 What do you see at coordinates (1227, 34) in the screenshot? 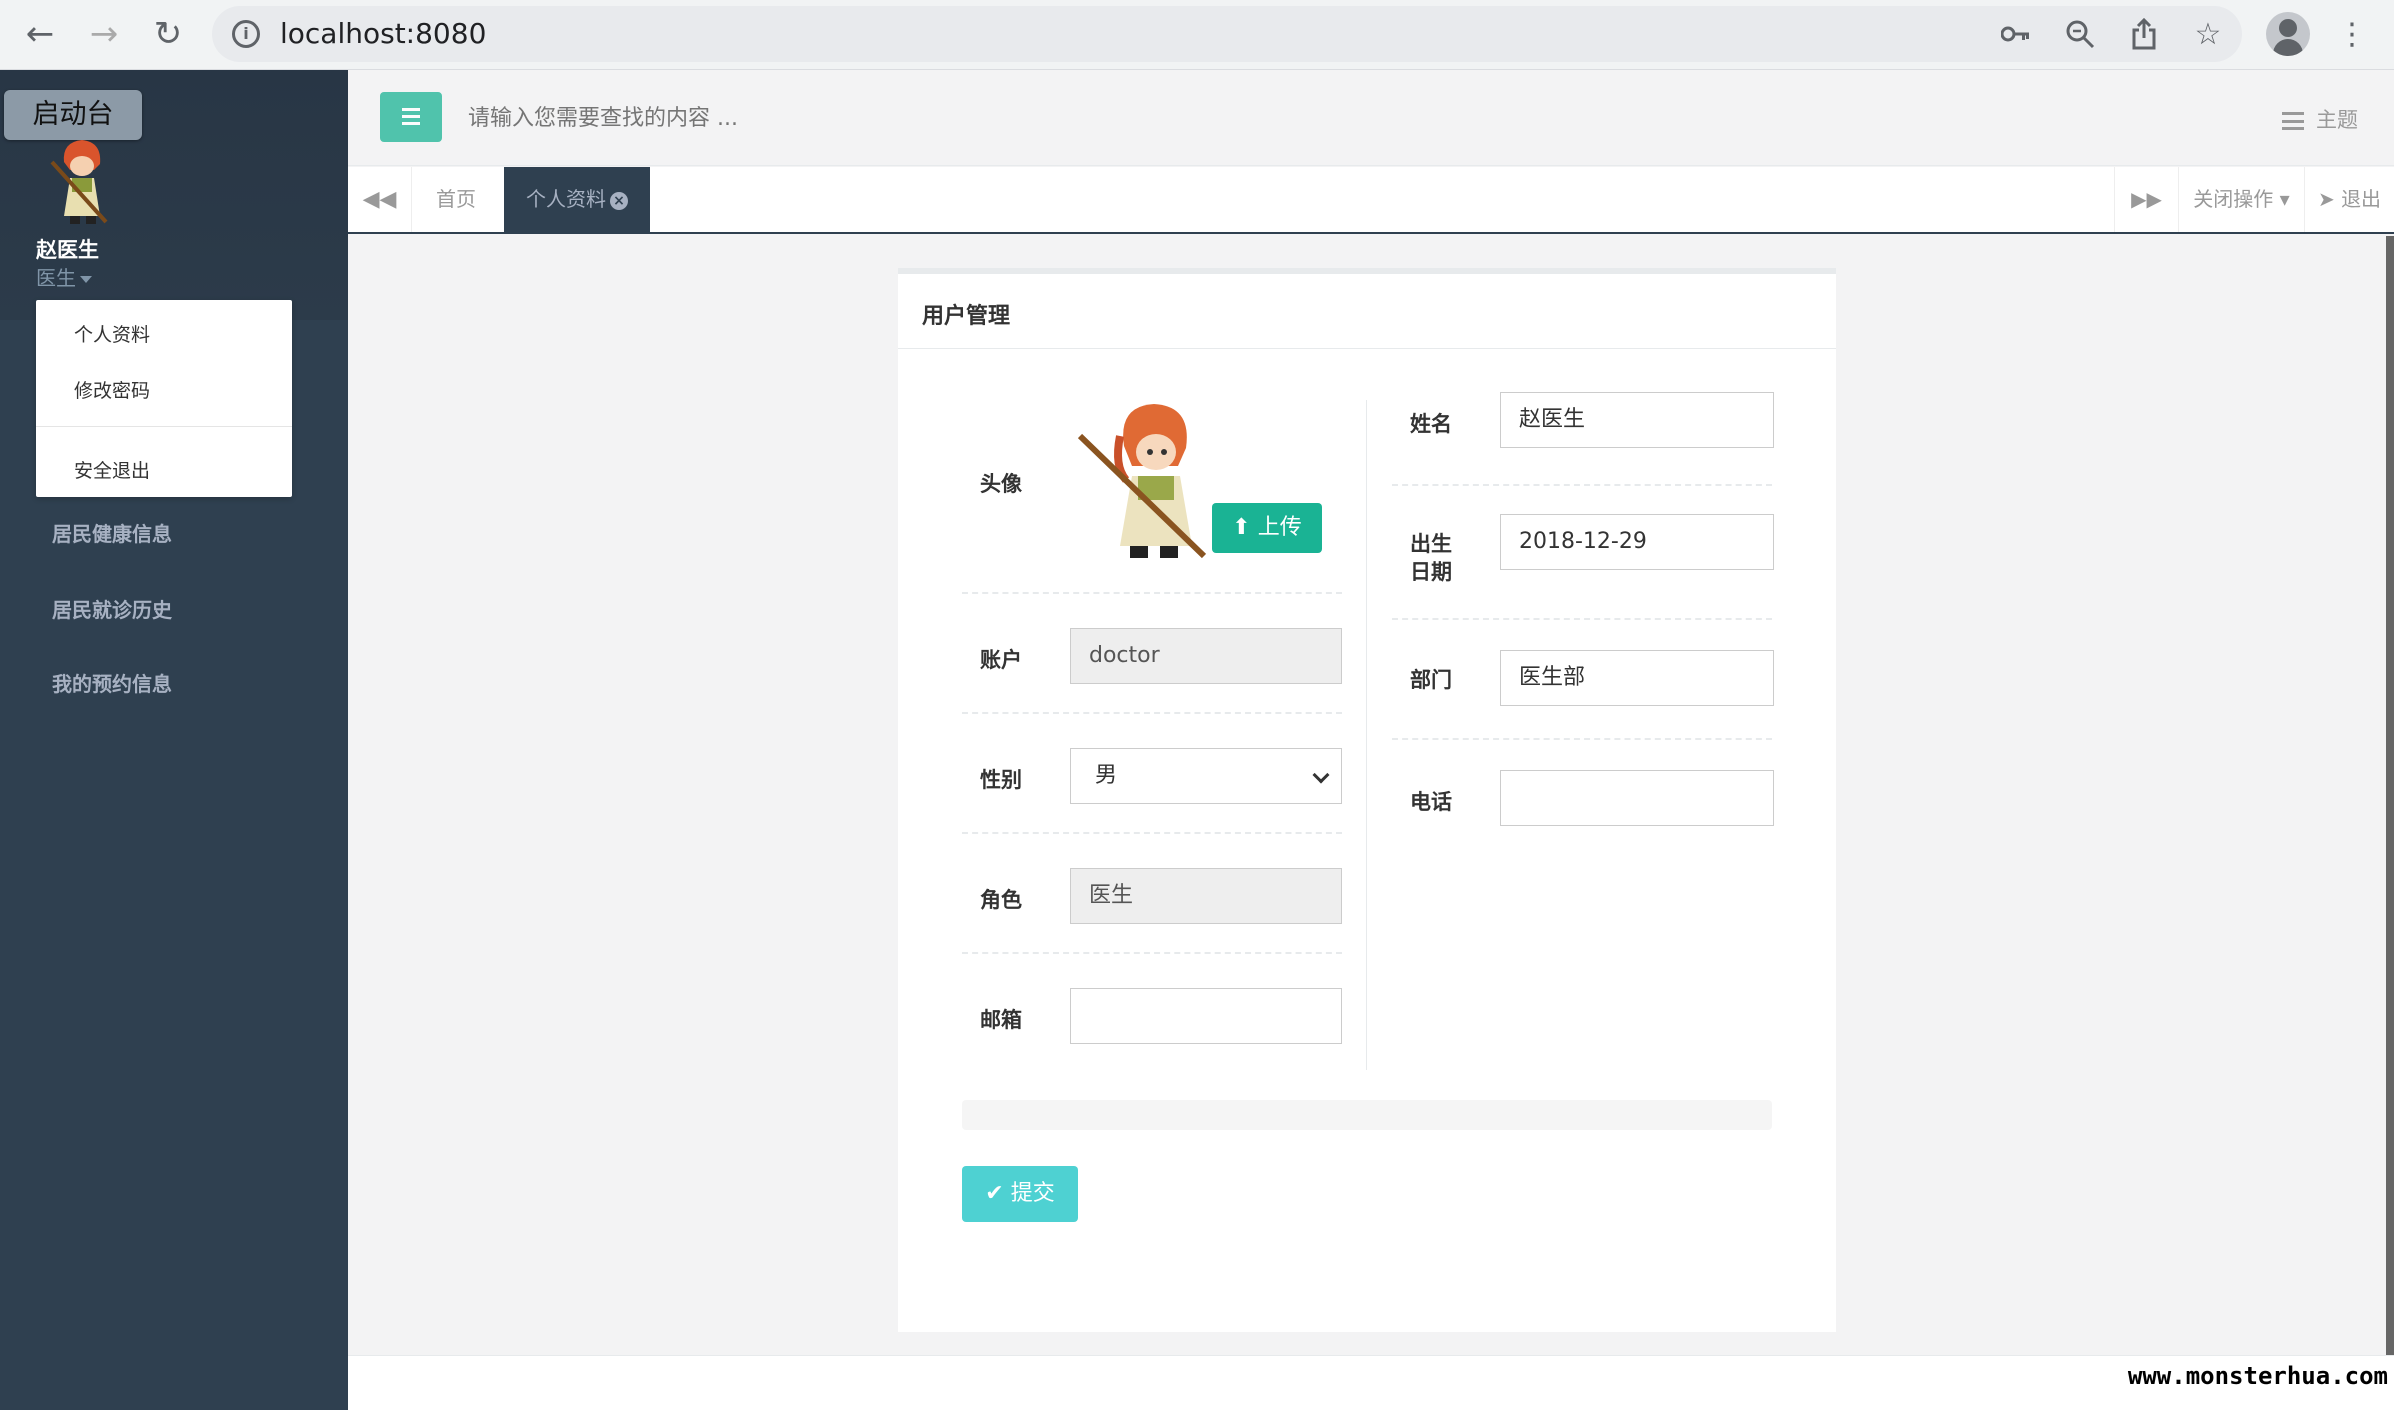
I see `address-bar: i localhost:8080` at bounding box center [1227, 34].